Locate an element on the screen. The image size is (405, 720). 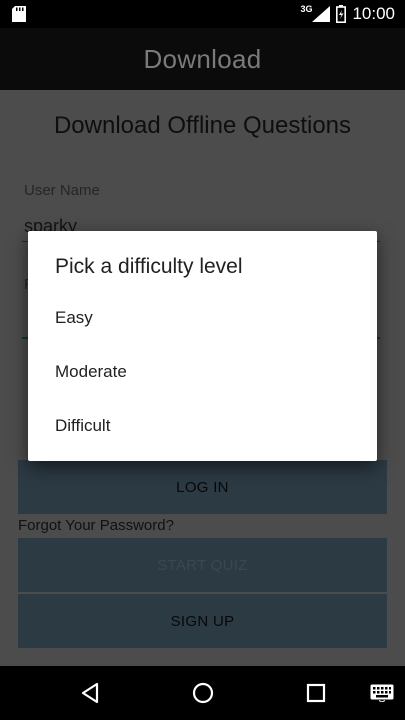
back-icon is located at coordinates (91, 693).